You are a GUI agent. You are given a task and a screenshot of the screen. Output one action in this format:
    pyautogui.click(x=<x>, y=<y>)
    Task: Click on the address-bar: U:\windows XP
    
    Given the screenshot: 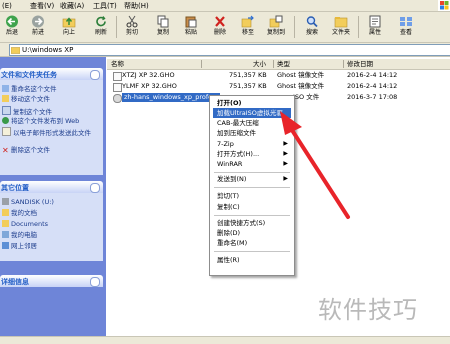 What is the action you would take?
    pyautogui.click(x=225, y=50)
    